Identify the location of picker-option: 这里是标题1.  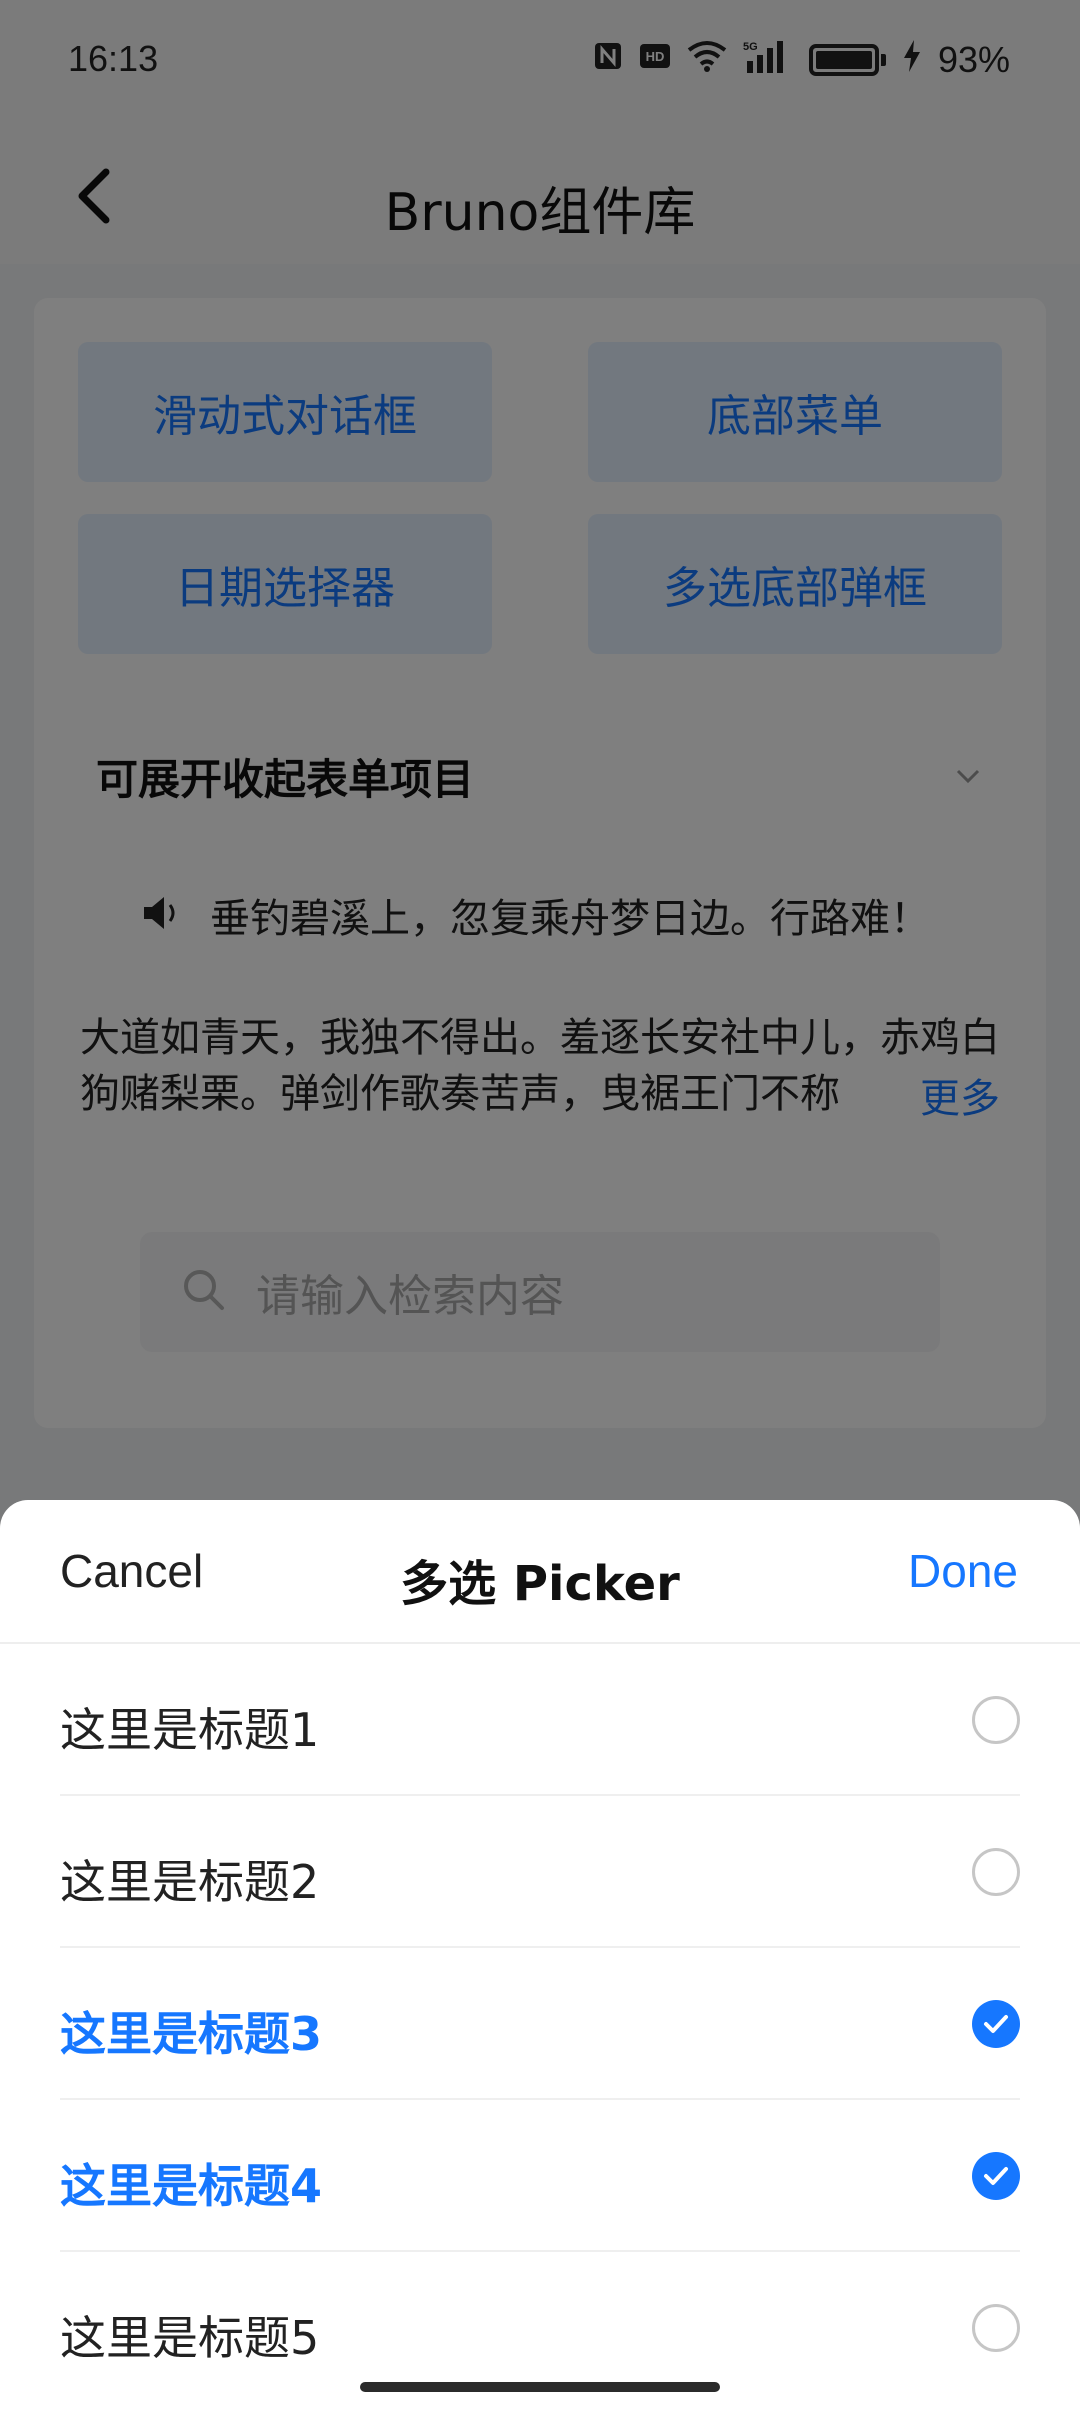
(540, 1720).